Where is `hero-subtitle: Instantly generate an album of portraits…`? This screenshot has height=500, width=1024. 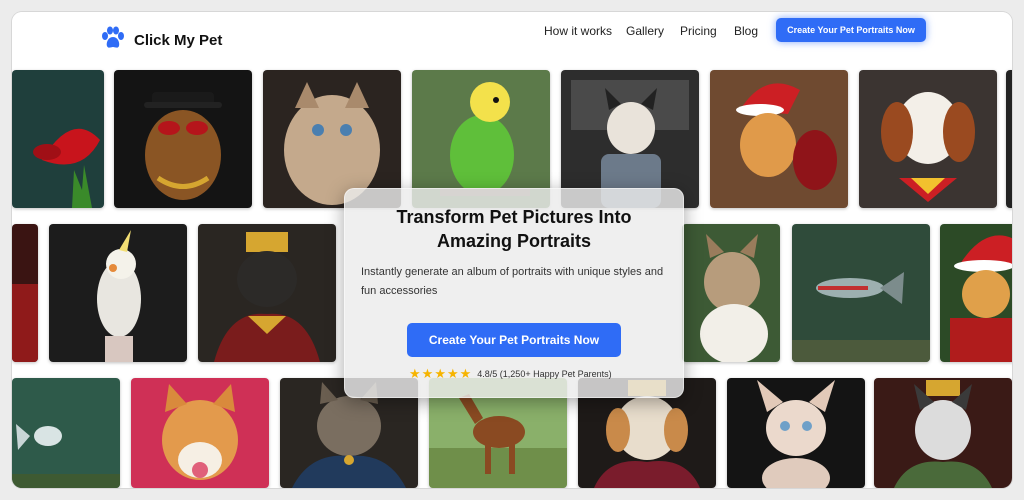 hero-subtitle: Instantly generate an album of portraits… is located at coordinates (512, 281).